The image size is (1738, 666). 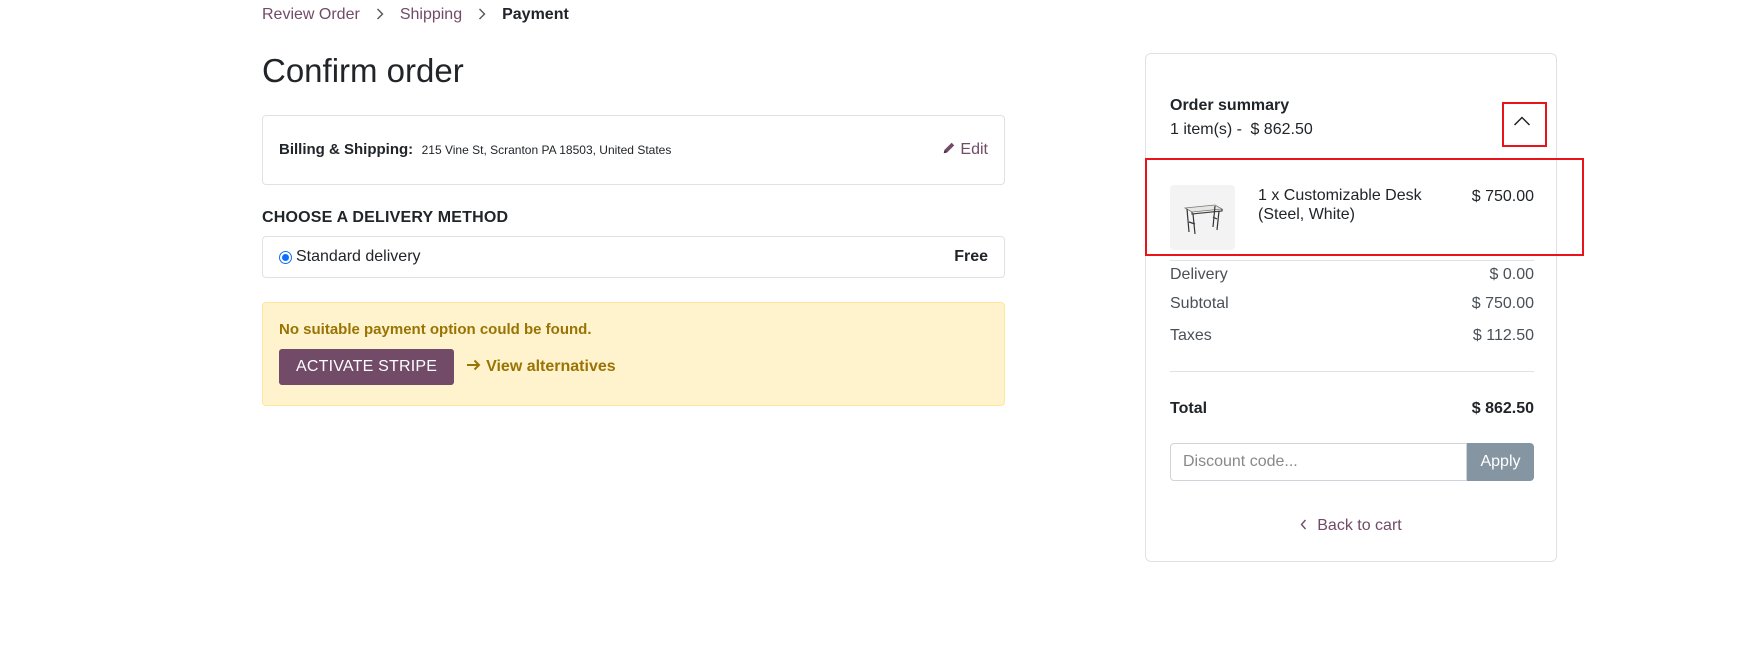 What do you see at coordinates (633, 367) in the screenshot?
I see `payment-warning-actions: ACTIVATE STRIPE View alternatives` at bounding box center [633, 367].